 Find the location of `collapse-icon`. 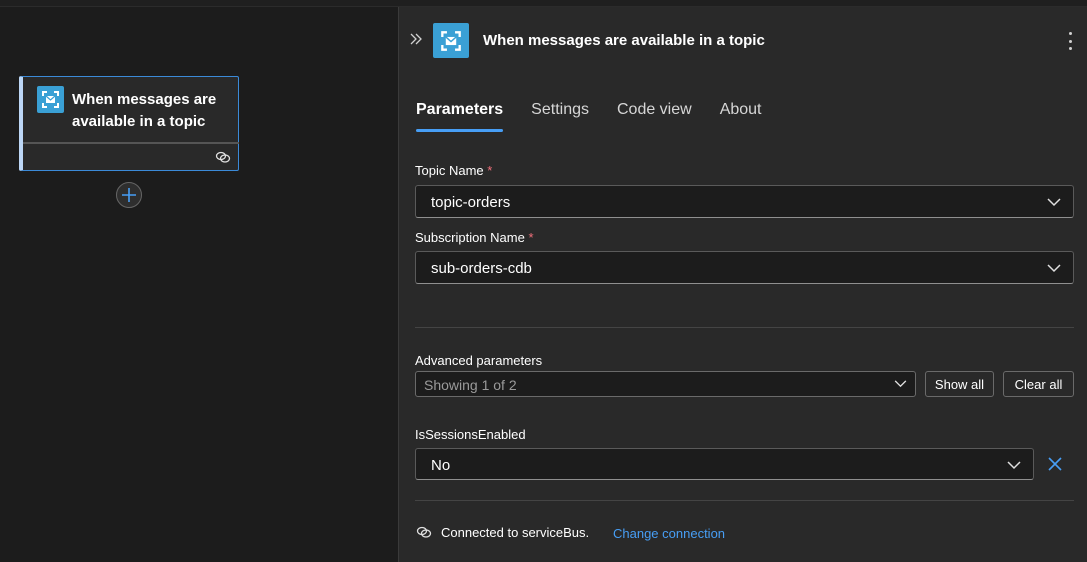

collapse-icon is located at coordinates (416, 39).